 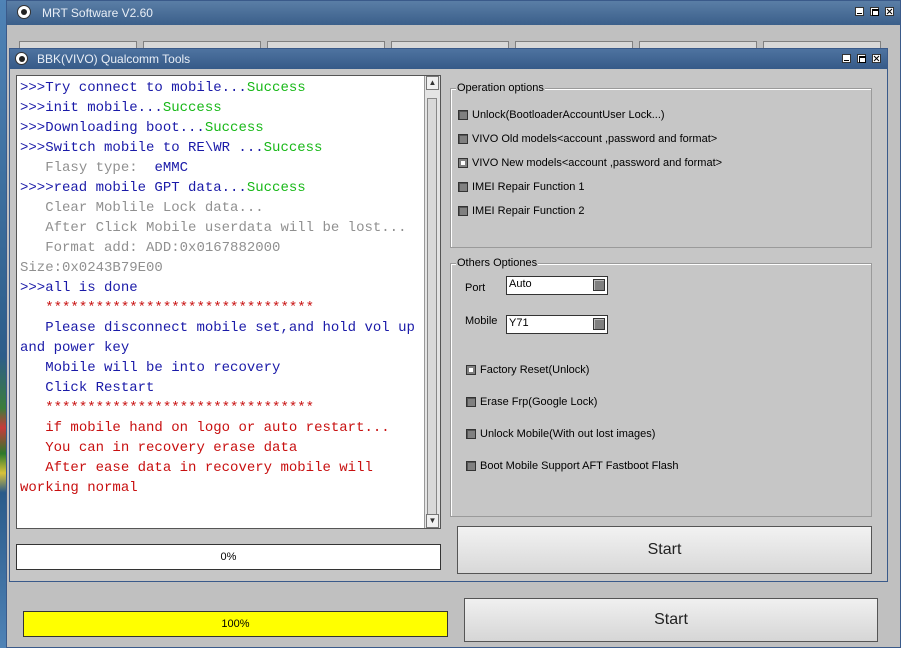 I want to click on log-line: Format add: ADD:0x0167882000, so click(x=221, y=248).